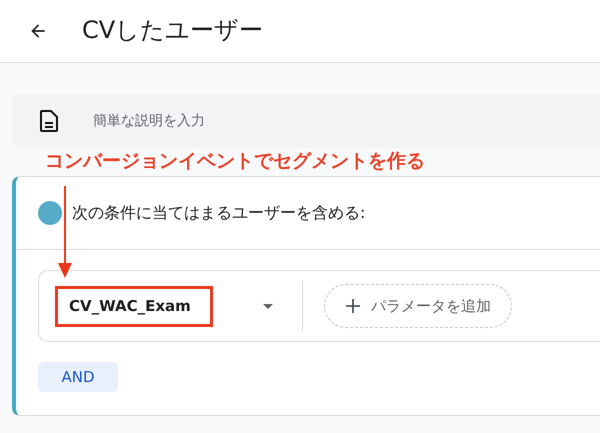 The width and height of the screenshot is (600, 433). What do you see at coordinates (353, 306) in the screenshot?
I see `plus-icon` at bounding box center [353, 306].